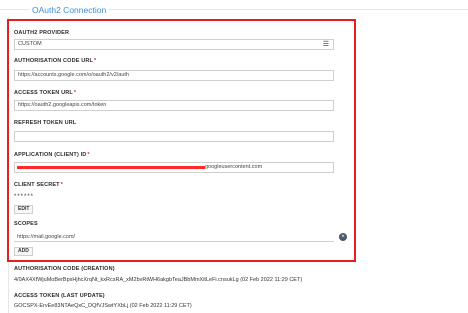 The height and width of the screenshot is (313, 468). I want to click on application-id-input: googleusercontent.com, so click(174, 167).